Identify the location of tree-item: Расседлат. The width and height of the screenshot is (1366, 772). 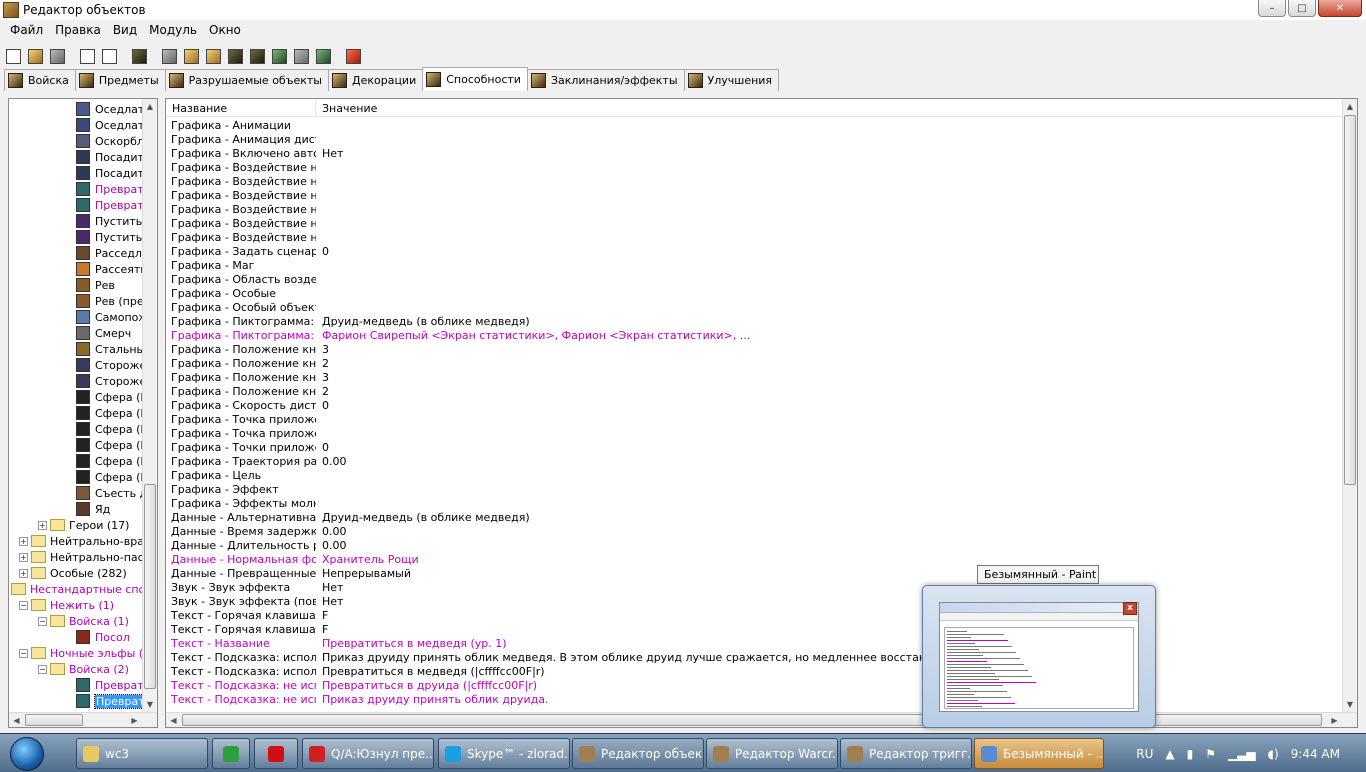
(76, 253).